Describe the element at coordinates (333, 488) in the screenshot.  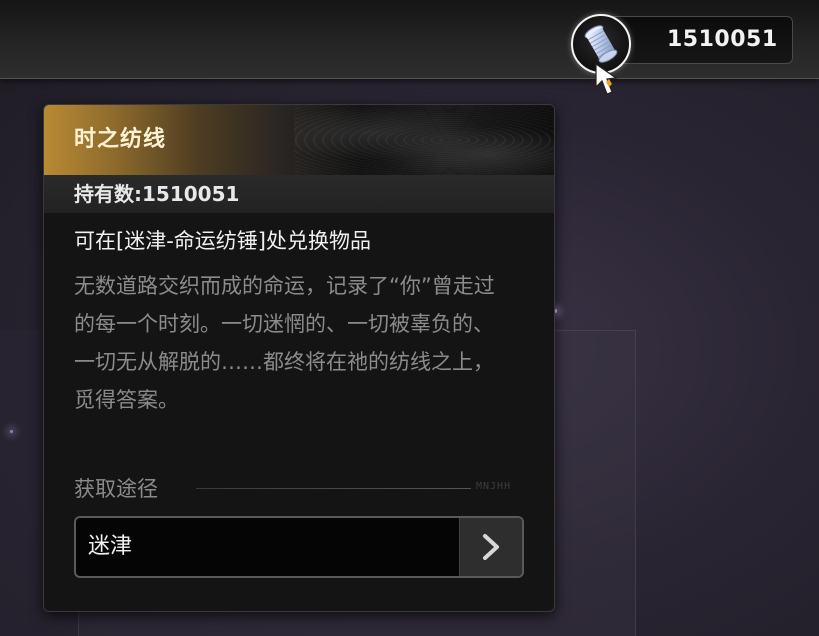
I see `divider` at that location.